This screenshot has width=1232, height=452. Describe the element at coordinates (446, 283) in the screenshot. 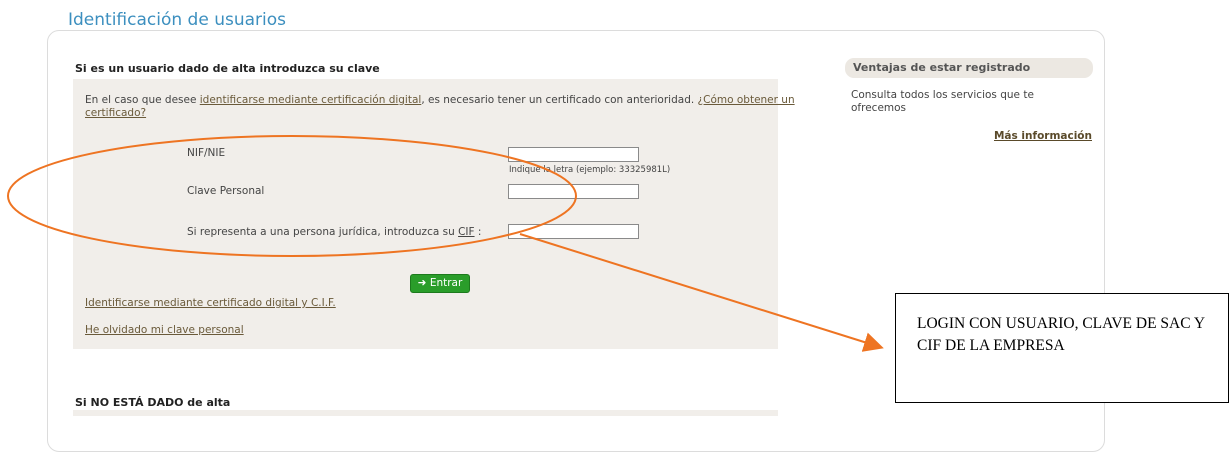

I see `submit-label: Entrar` at that location.